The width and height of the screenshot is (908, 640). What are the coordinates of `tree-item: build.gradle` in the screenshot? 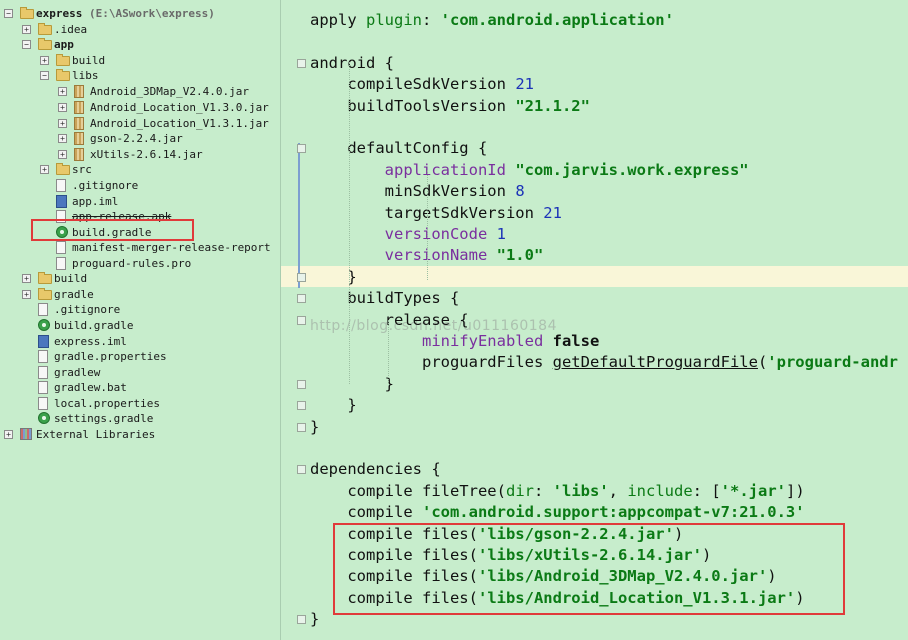 It's located at (140, 325).